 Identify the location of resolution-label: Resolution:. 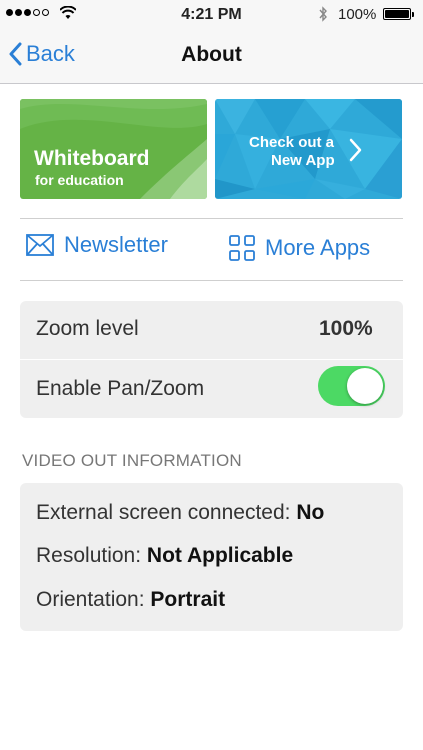
(89, 555).